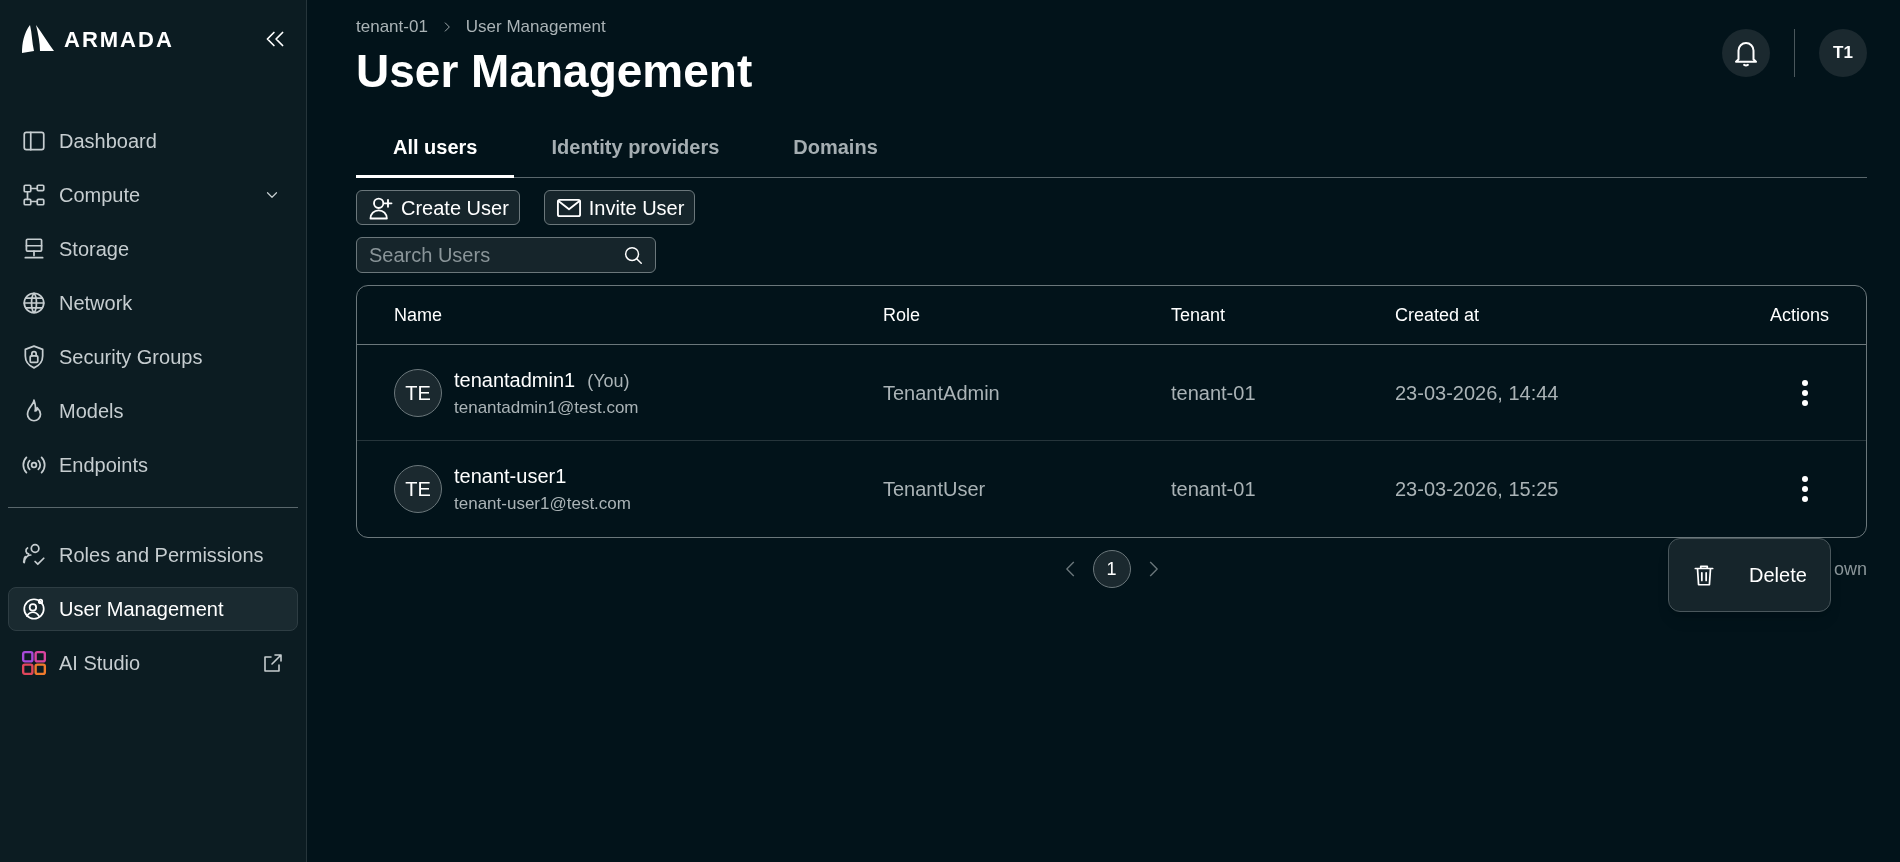 The width and height of the screenshot is (1900, 862). Describe the element at coordinates (506, 255) in the screenshot. I see `search-field: Search Users` at that location.